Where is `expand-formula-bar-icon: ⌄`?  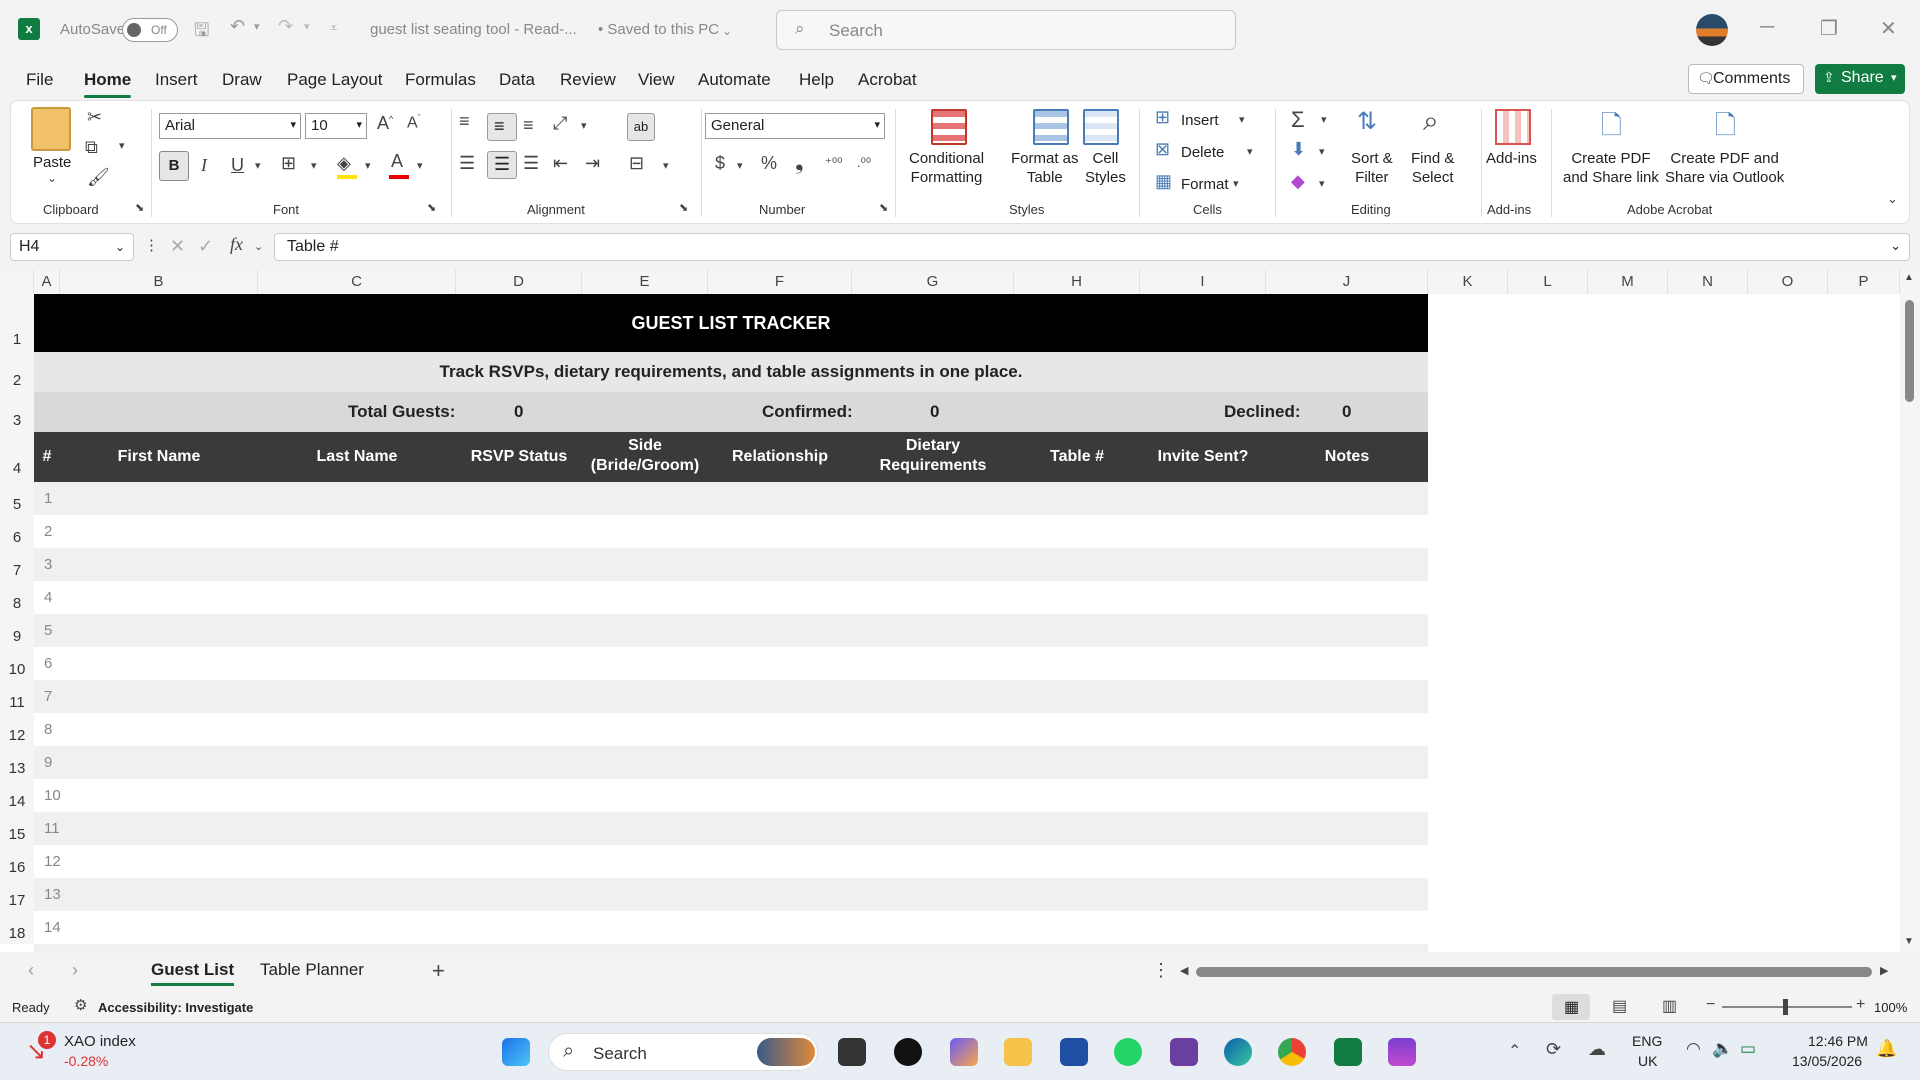
expand-formula-bar-icon: ⌄ is located at coordinates (1895, 246).